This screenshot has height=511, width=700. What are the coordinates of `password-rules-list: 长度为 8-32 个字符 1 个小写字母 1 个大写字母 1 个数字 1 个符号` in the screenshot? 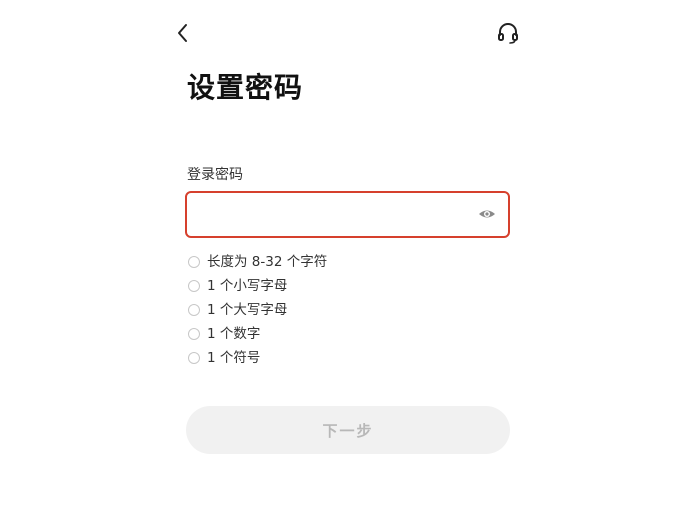 It's located at (257, 310).